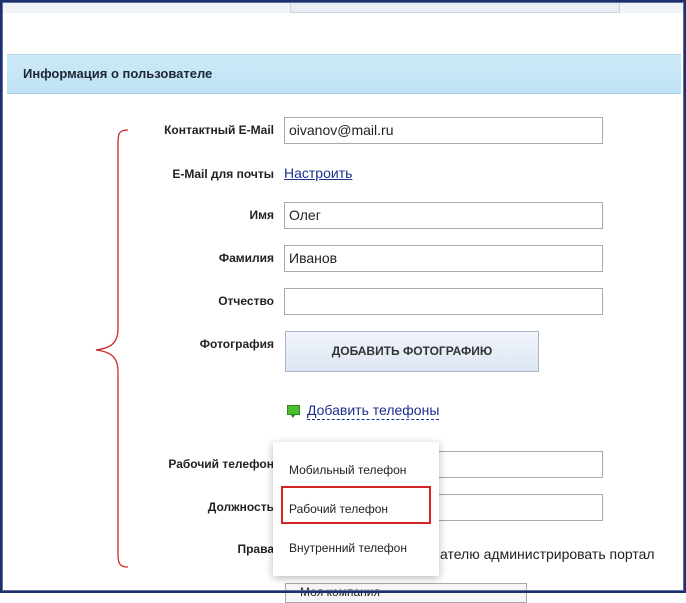 This screenshot has width=686, height=603. I want to click on add-photo-button: ДОБАВИТЬ ФОТОГРАФИЮ, so click(412, 351).